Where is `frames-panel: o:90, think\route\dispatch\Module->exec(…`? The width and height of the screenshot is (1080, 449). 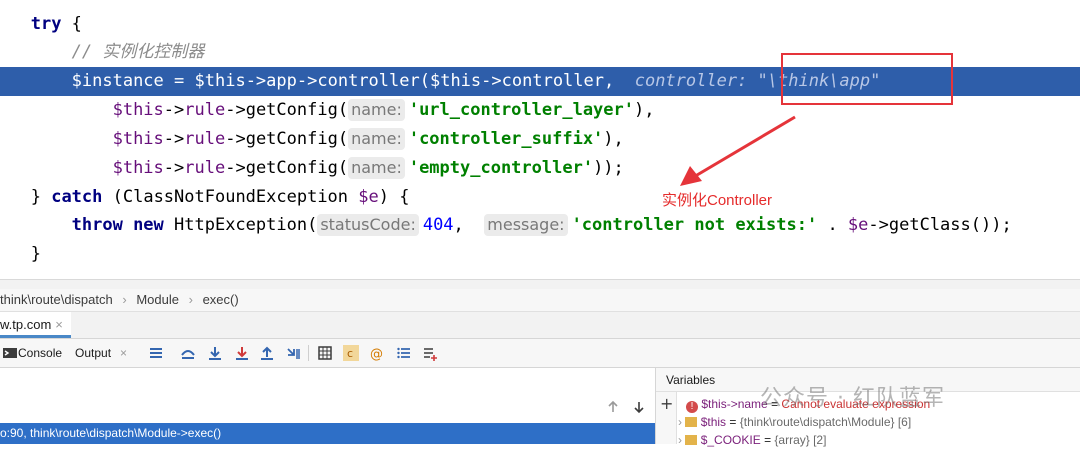
frames-panel: o:90, think\route\dispatch\Module->exec(… is located at coordinates (328, 406).